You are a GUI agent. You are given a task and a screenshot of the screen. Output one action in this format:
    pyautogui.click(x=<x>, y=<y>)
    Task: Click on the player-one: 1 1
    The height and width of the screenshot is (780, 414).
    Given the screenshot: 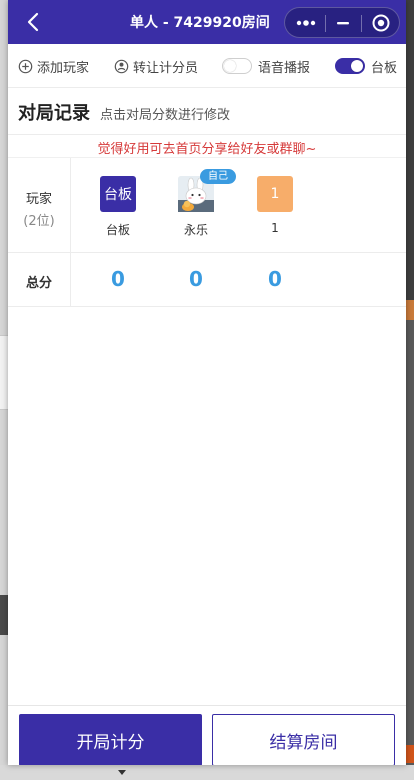 What is the action you would take?
    pyautogui.click(x=275, y=205)
    